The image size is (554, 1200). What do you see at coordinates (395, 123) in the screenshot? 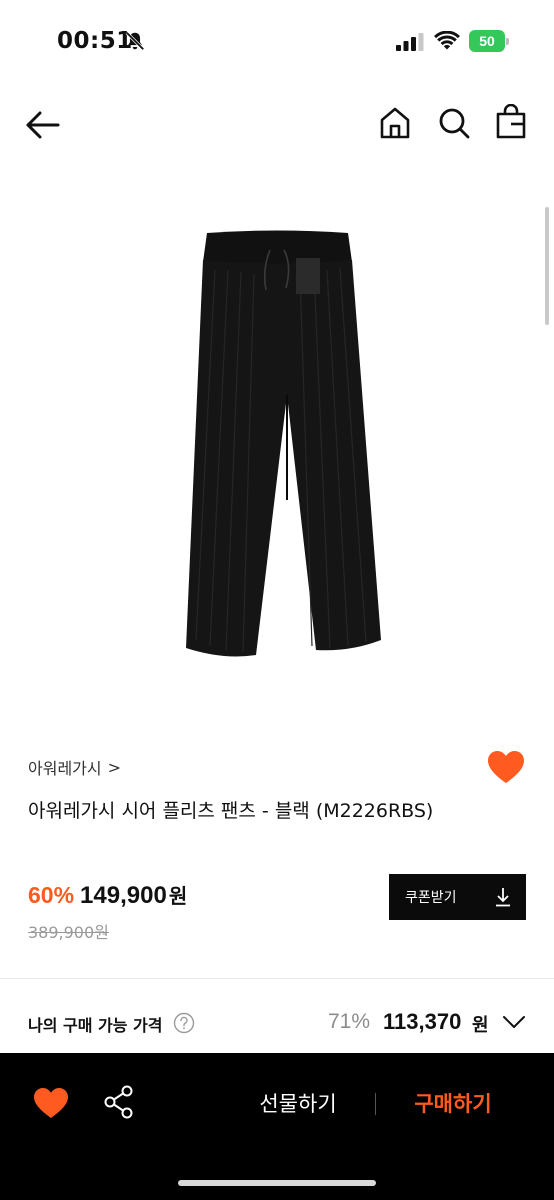
I see `home-icon` at bounding box center [395, 123].